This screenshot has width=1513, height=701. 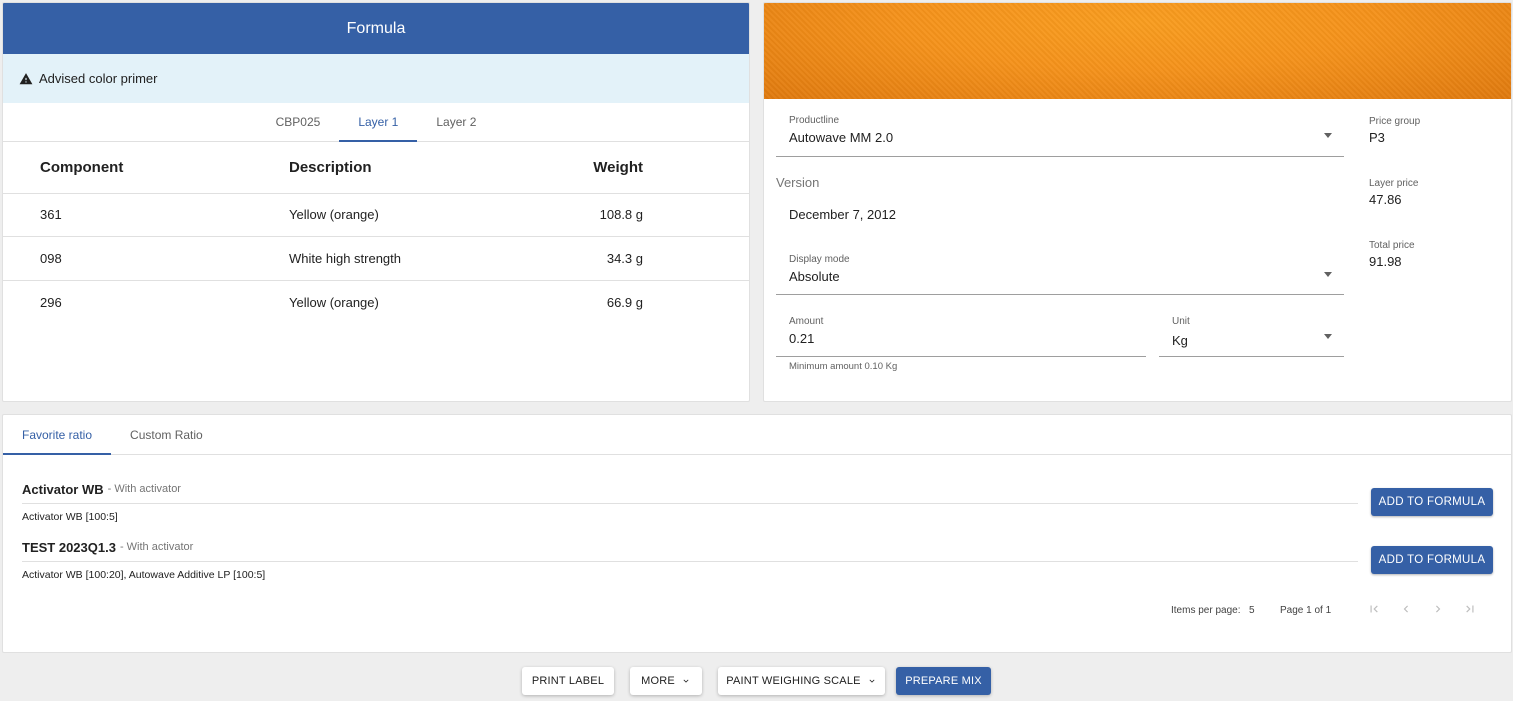 I want to click on prepare-mix-button: PREPARE MIX, so click(x=943, y=681).